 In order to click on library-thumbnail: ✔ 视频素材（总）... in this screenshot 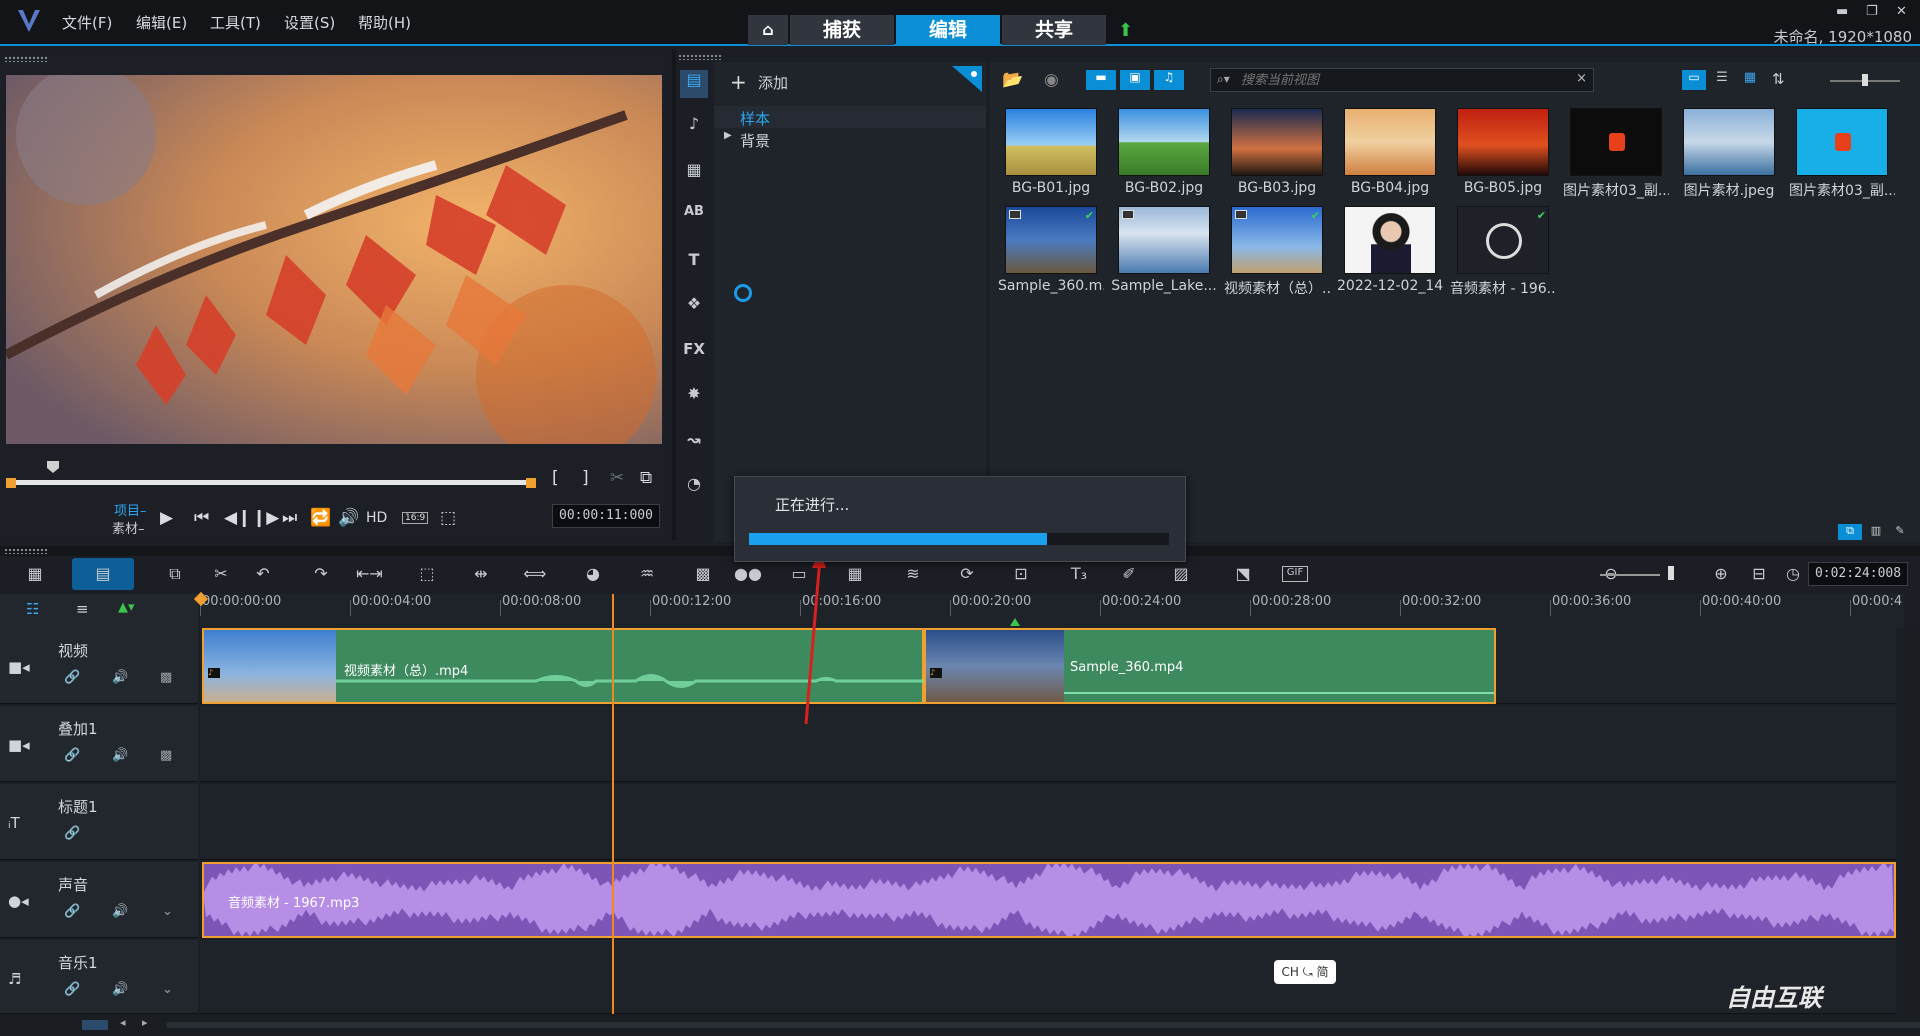, I will do `click(1277, 249)`.